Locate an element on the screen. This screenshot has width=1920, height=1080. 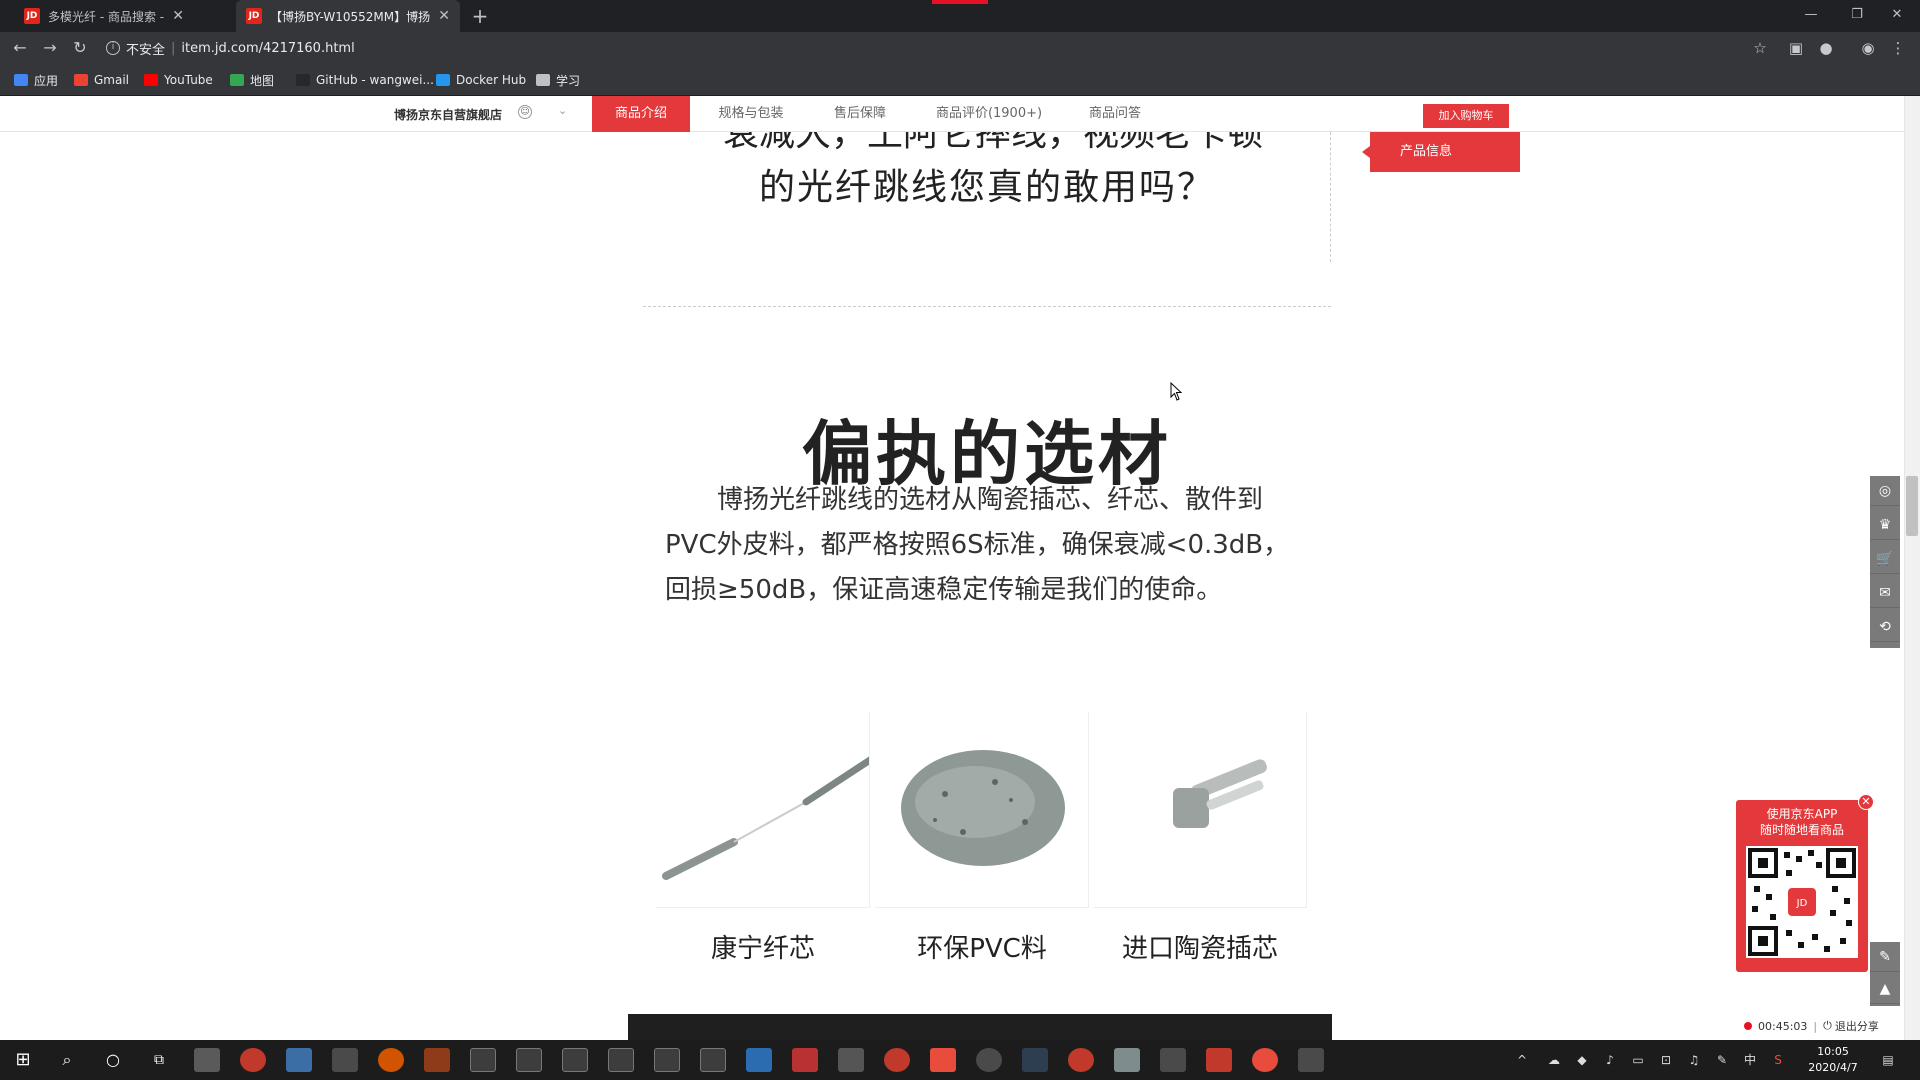
material-card: 进口陶瓷插芯 is located at coordinates (1200, 838).